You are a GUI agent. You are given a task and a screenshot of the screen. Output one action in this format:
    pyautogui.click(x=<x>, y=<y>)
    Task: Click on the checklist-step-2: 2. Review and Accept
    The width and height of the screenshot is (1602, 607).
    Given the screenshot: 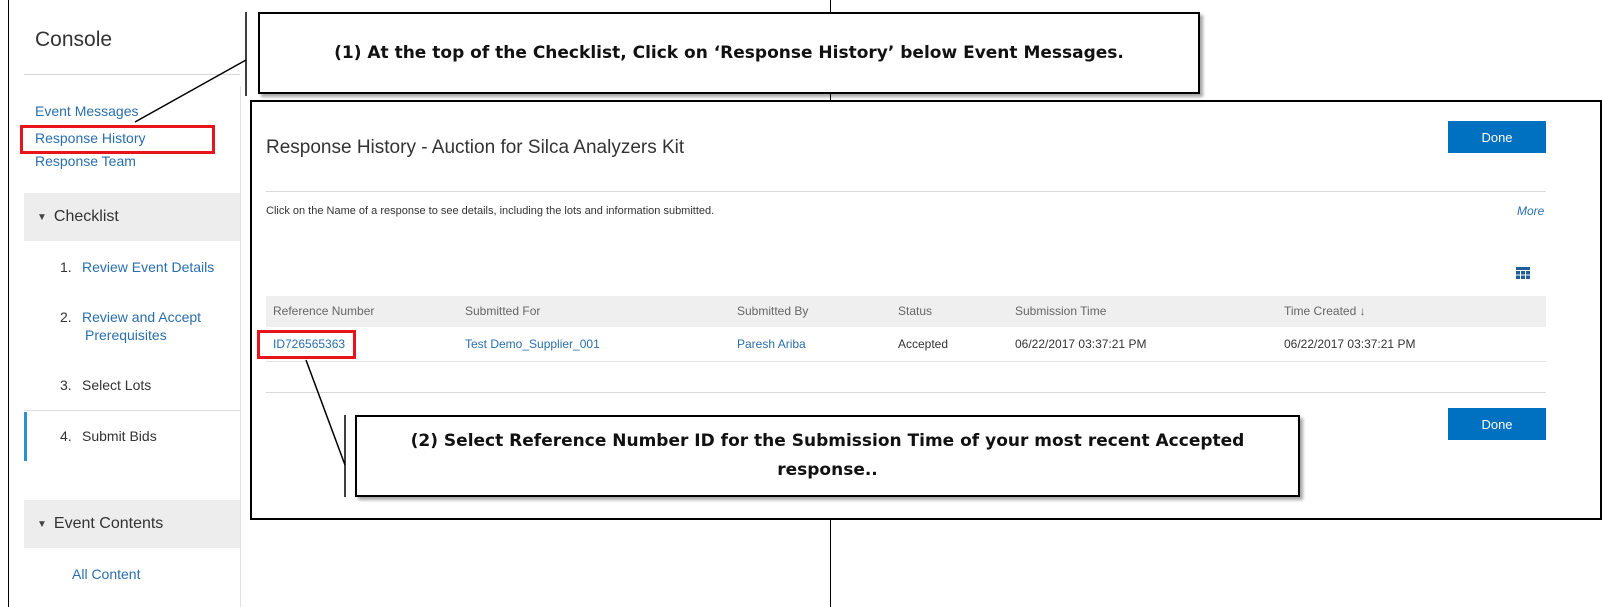 What is the action you would take?
    pyautogui.click(x=130, y=317)
    